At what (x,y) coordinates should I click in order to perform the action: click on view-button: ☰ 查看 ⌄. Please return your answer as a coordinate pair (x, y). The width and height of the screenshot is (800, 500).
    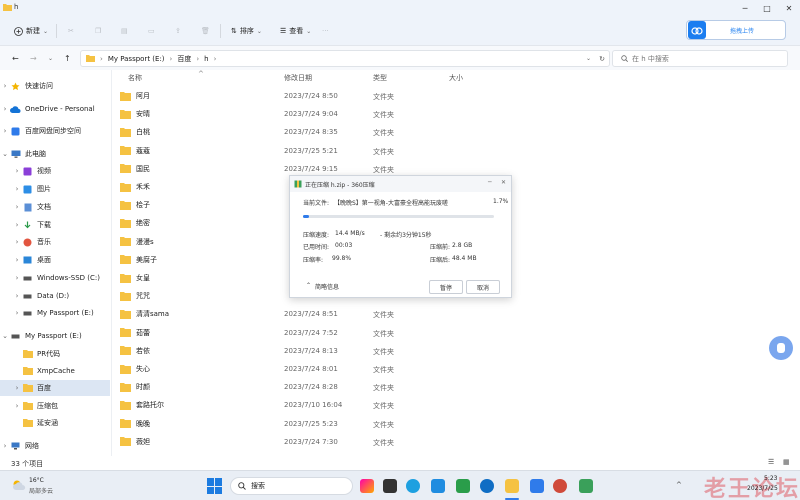
    Looking at the image, I should click on (295, 31).